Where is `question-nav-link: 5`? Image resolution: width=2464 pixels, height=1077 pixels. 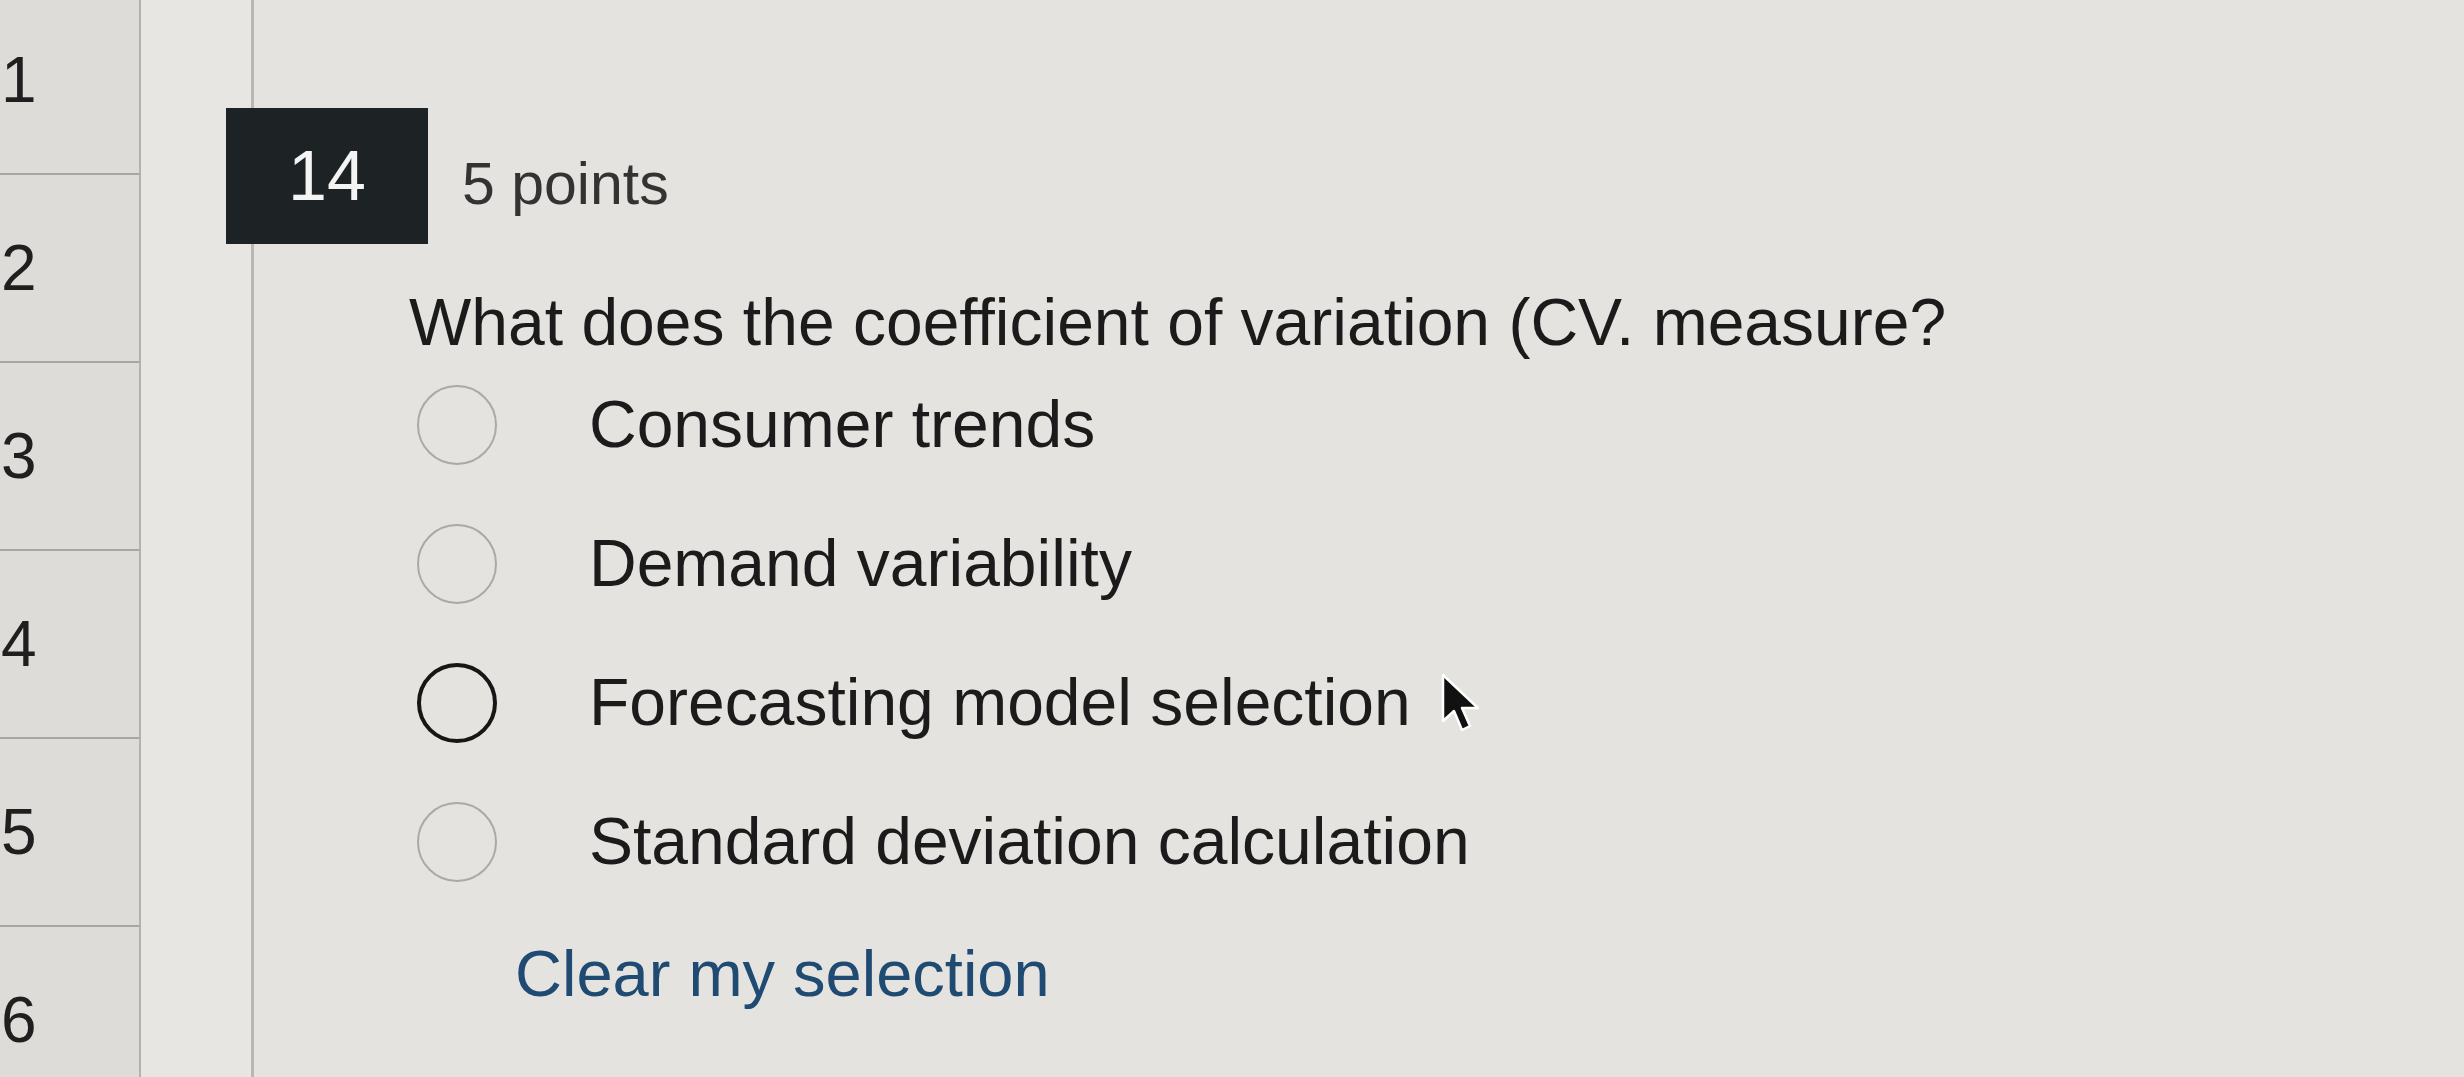 question-nav-link: 5 is located at coordinates (19, 832).